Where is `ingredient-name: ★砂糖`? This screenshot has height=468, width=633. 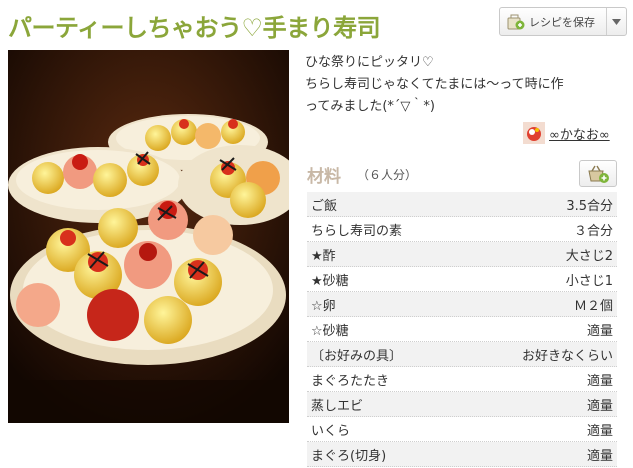
ingredient-name: ★砂糖 is located at coordinates (330, 281).